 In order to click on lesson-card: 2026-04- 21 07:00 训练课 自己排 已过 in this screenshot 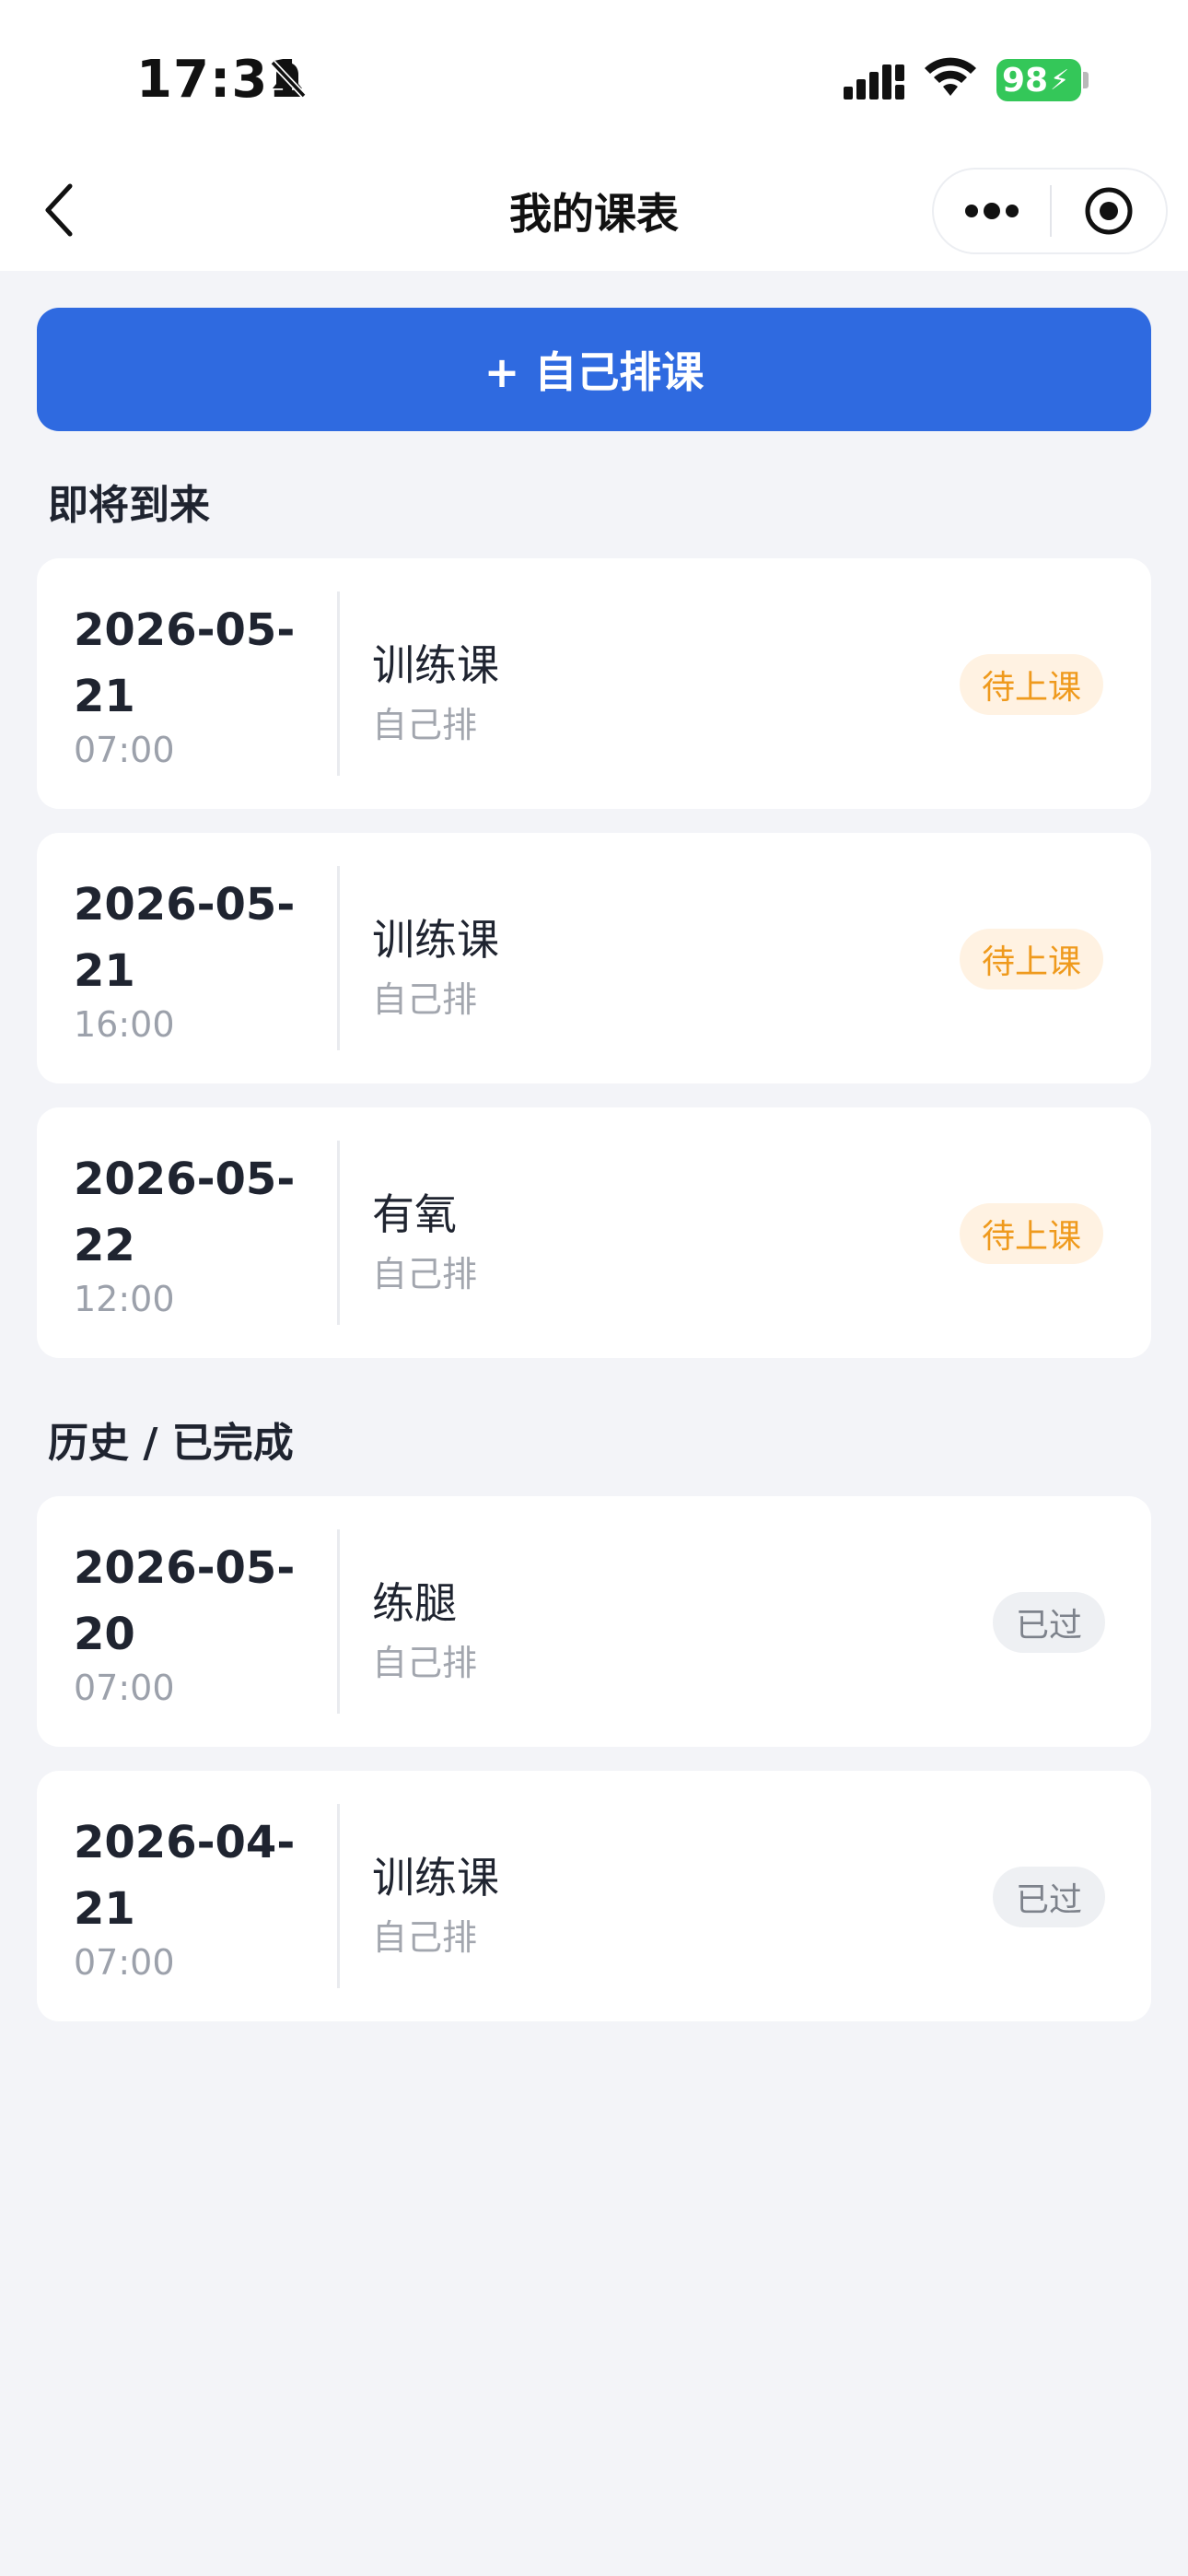, I will do `click(594, 1896)`.